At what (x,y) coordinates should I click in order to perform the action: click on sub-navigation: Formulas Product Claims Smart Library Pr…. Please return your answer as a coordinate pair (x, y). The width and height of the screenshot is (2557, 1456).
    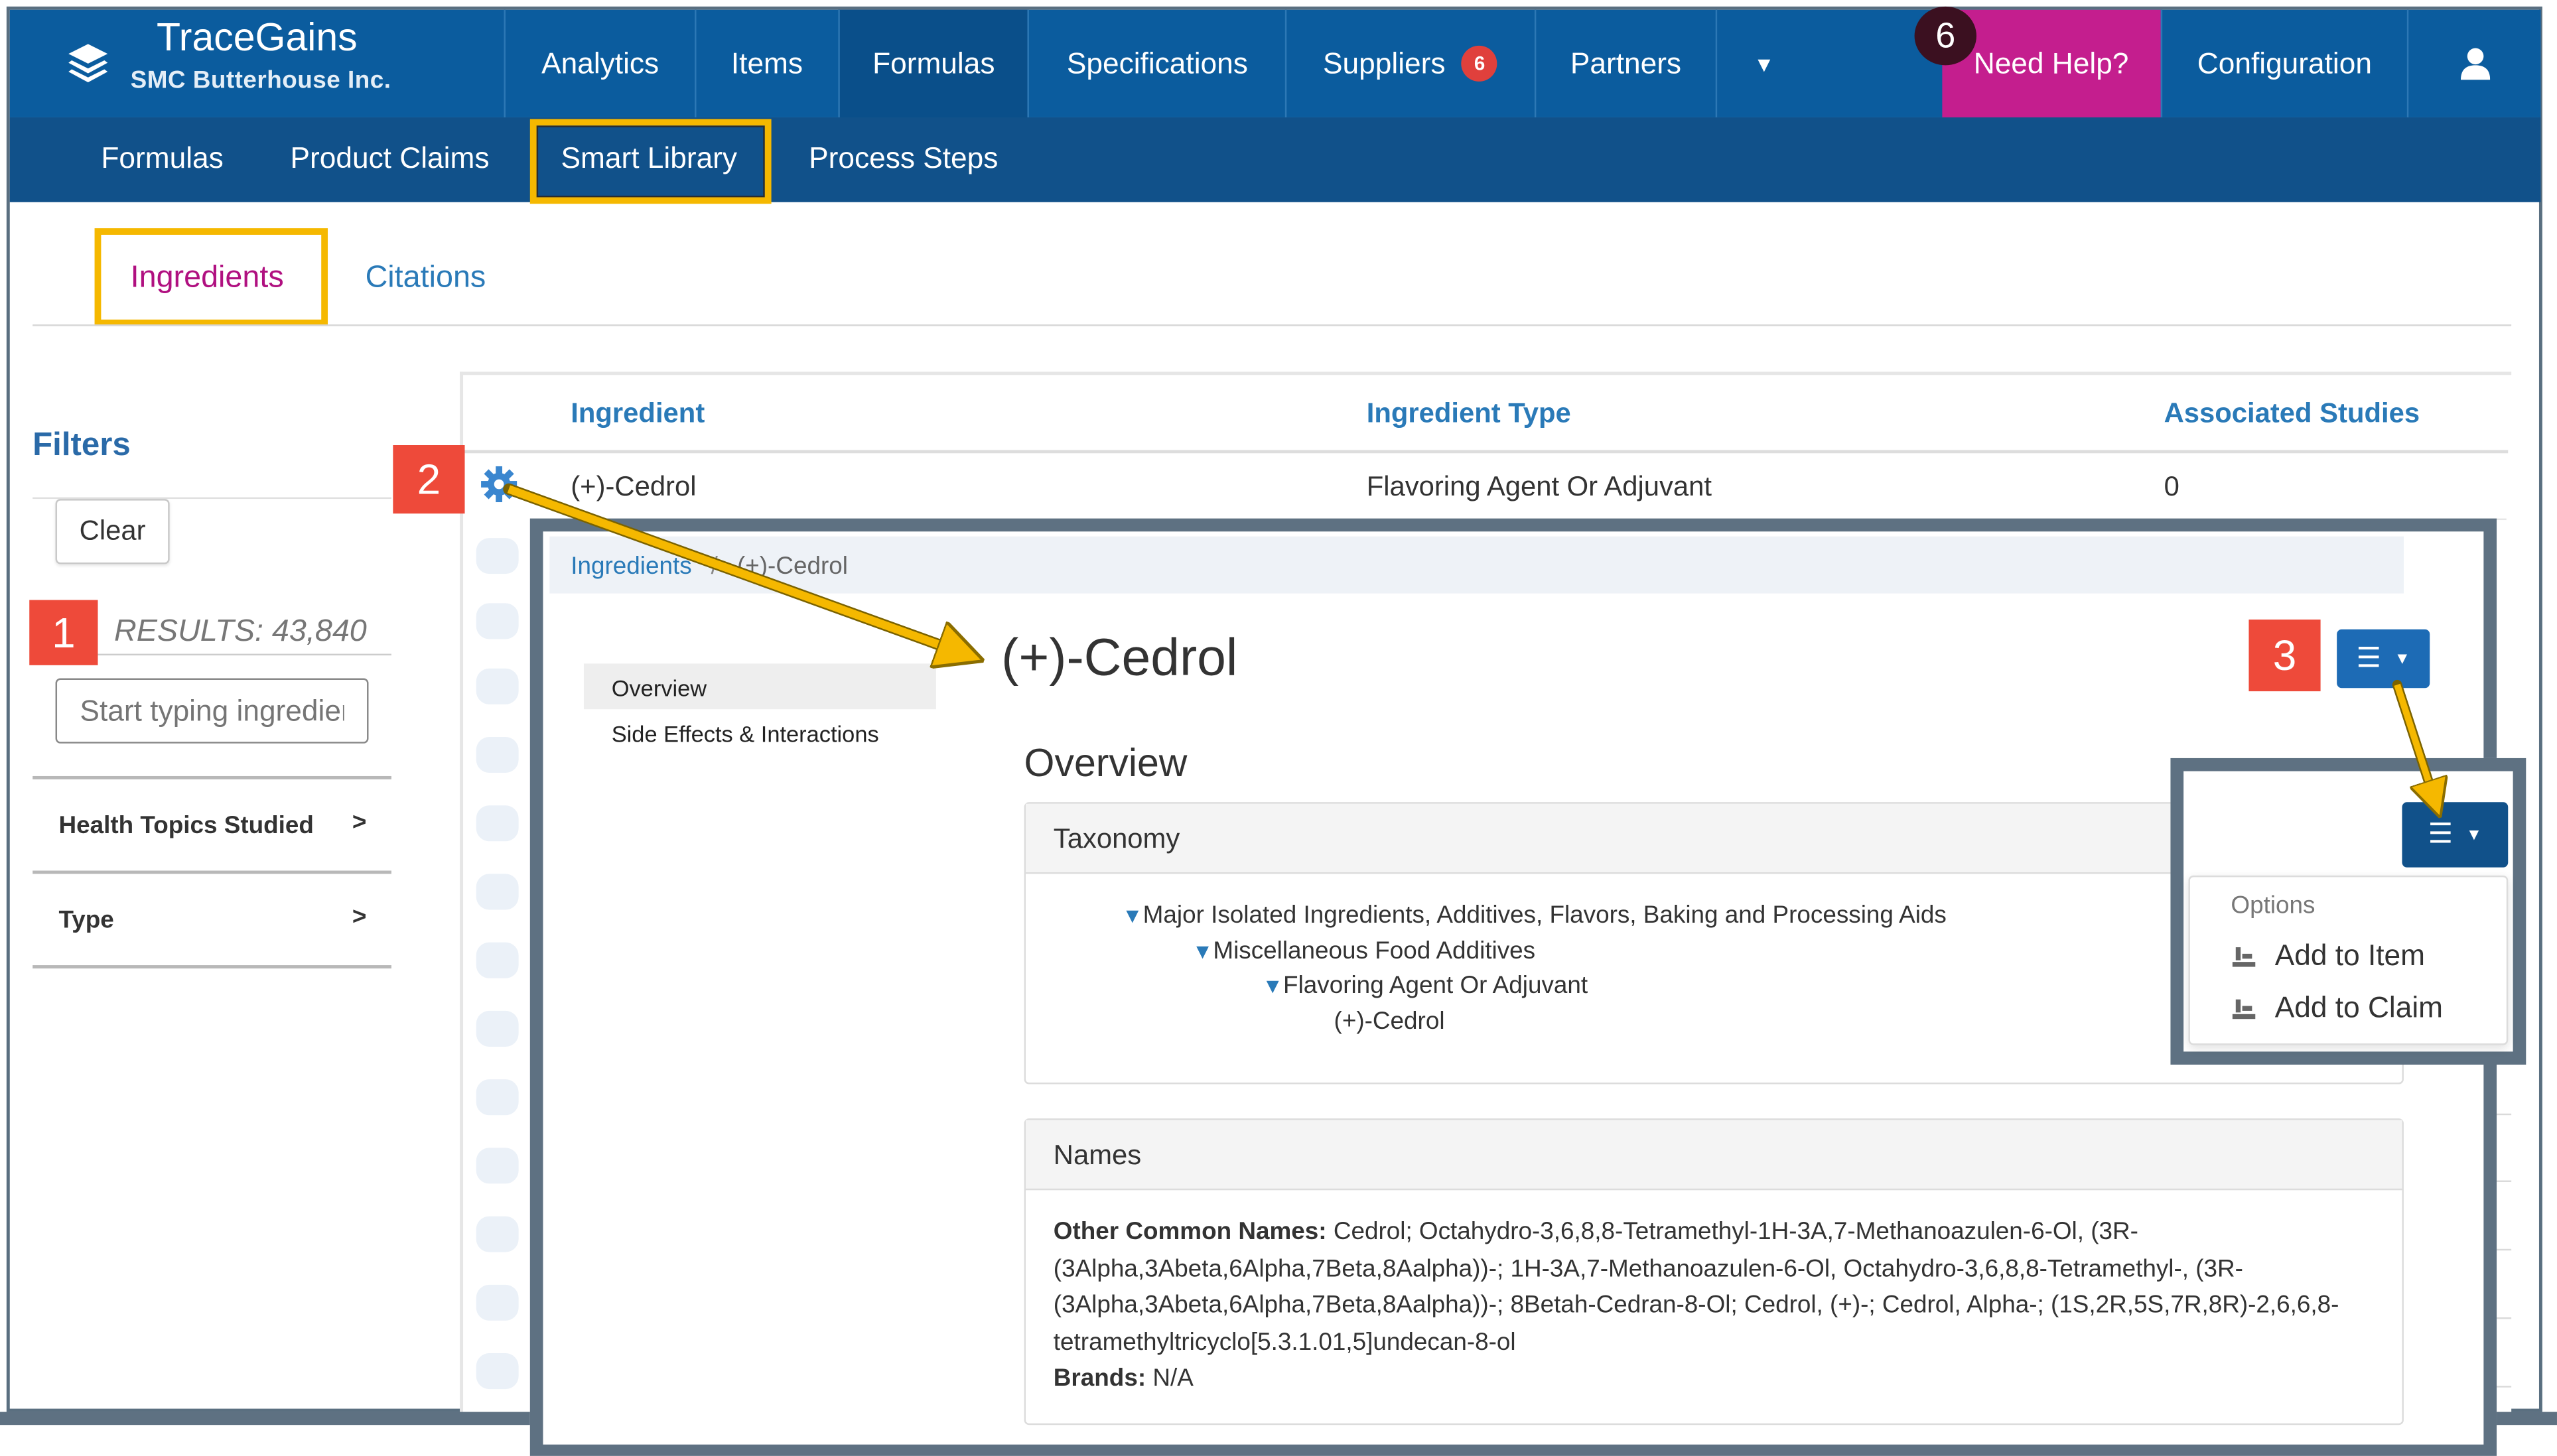
    Looking at the image, I should click on (1275, 159).